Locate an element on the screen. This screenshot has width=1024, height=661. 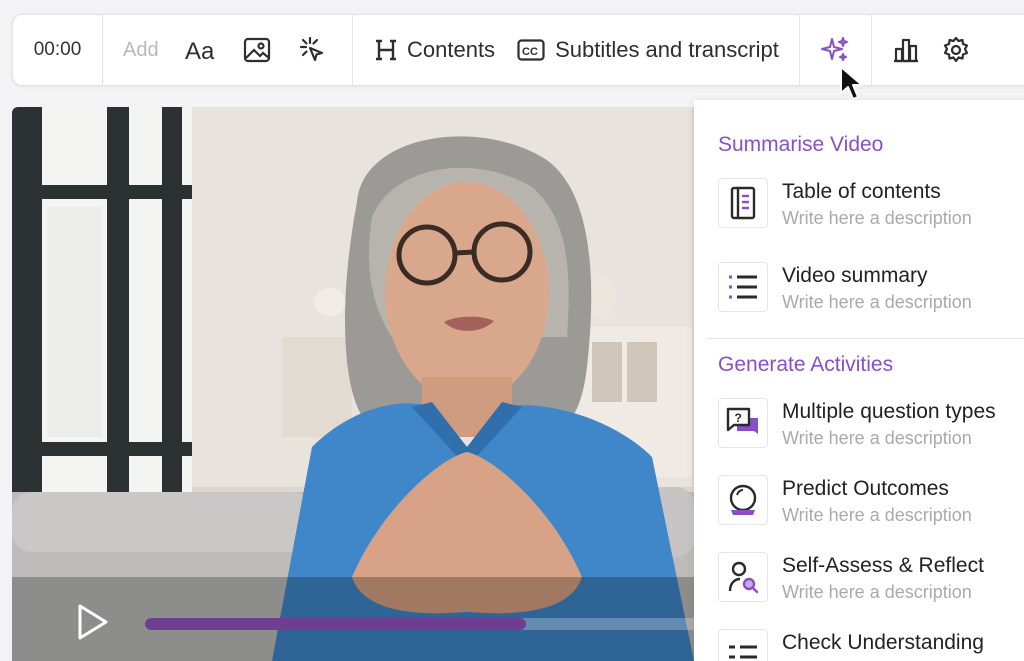
contents-label: Contents is located at coordinates (451, 49).